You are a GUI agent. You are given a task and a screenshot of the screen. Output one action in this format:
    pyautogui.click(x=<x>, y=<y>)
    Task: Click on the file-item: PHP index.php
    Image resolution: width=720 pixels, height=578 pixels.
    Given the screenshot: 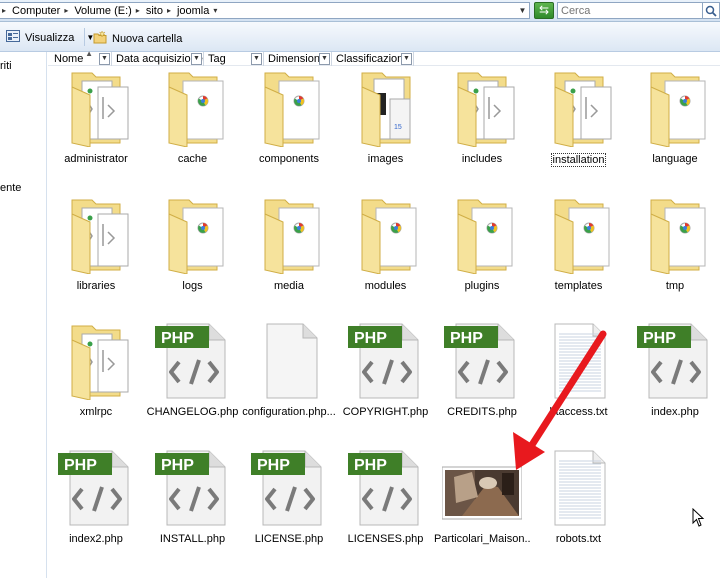 What is the action you would take?
    pyautogui.click(x=673, y=375)
    